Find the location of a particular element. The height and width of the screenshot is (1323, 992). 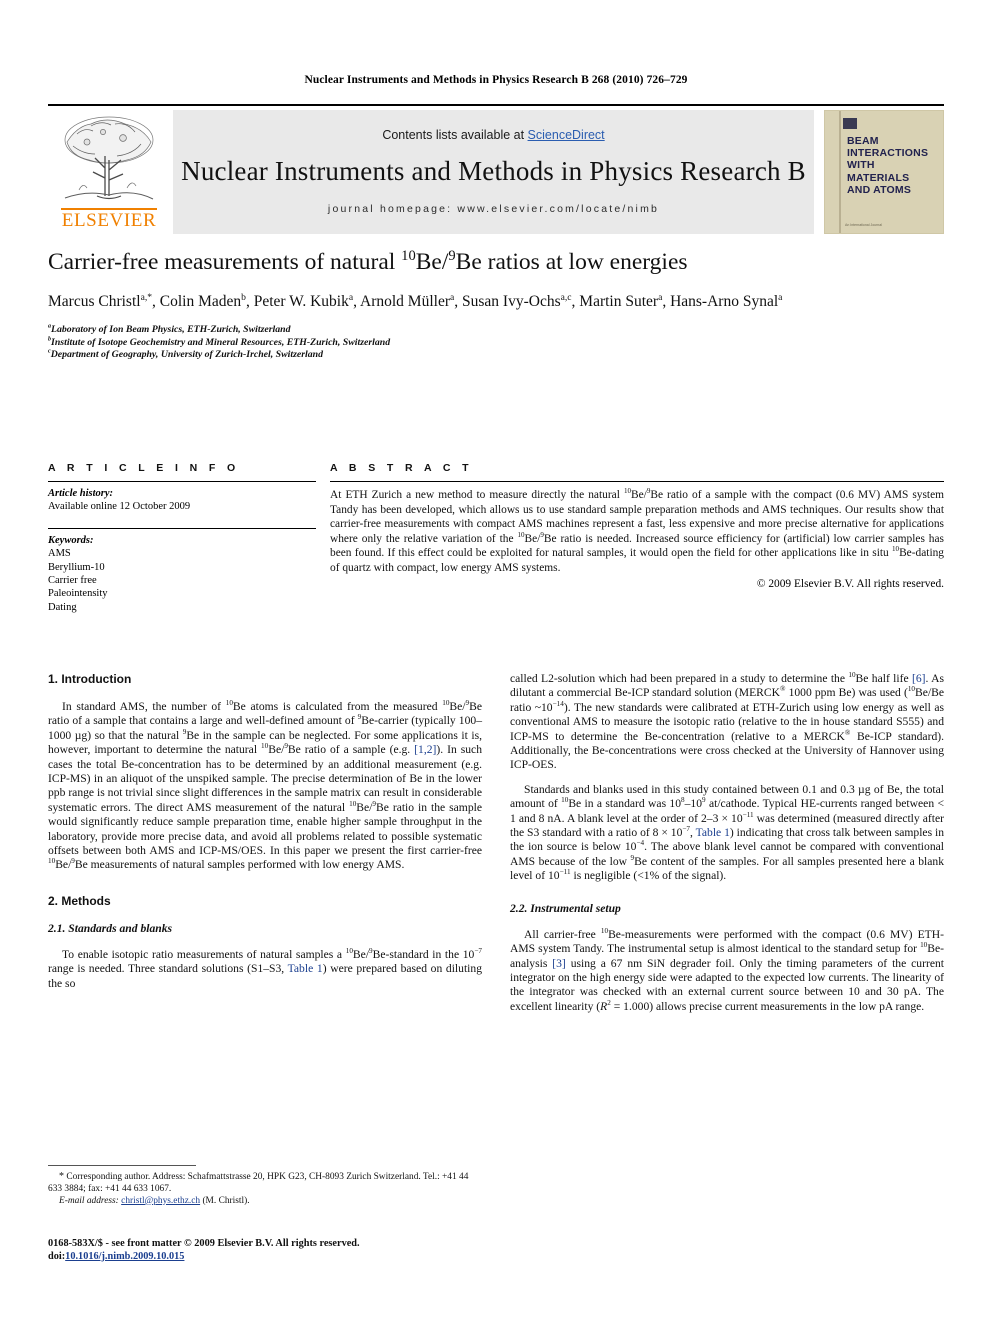

citation-3: [3] is located at coordinates (559, 963).